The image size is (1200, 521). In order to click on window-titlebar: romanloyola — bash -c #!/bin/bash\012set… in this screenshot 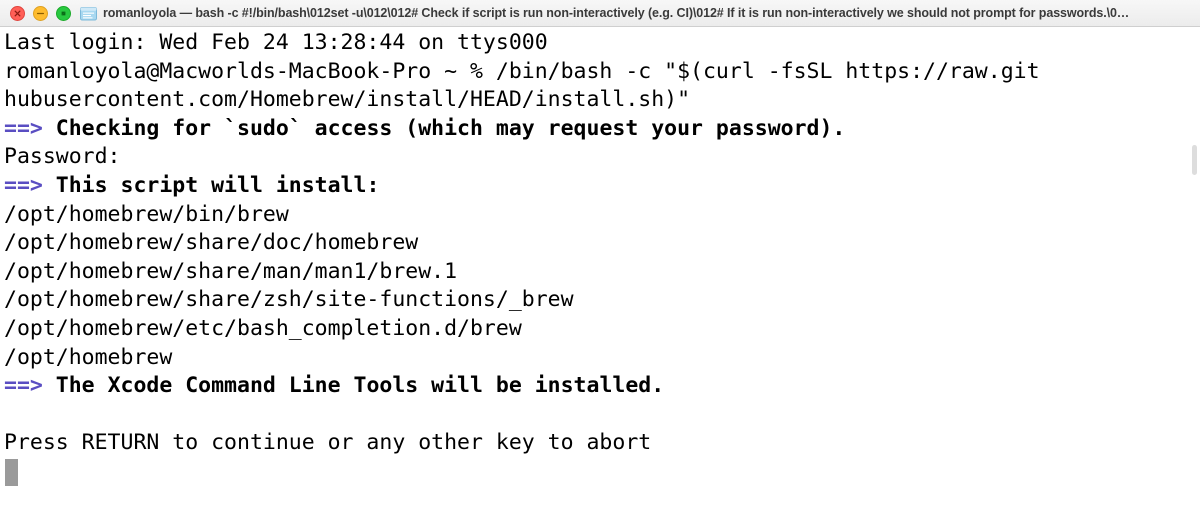, I will do `click(600, 13)`.